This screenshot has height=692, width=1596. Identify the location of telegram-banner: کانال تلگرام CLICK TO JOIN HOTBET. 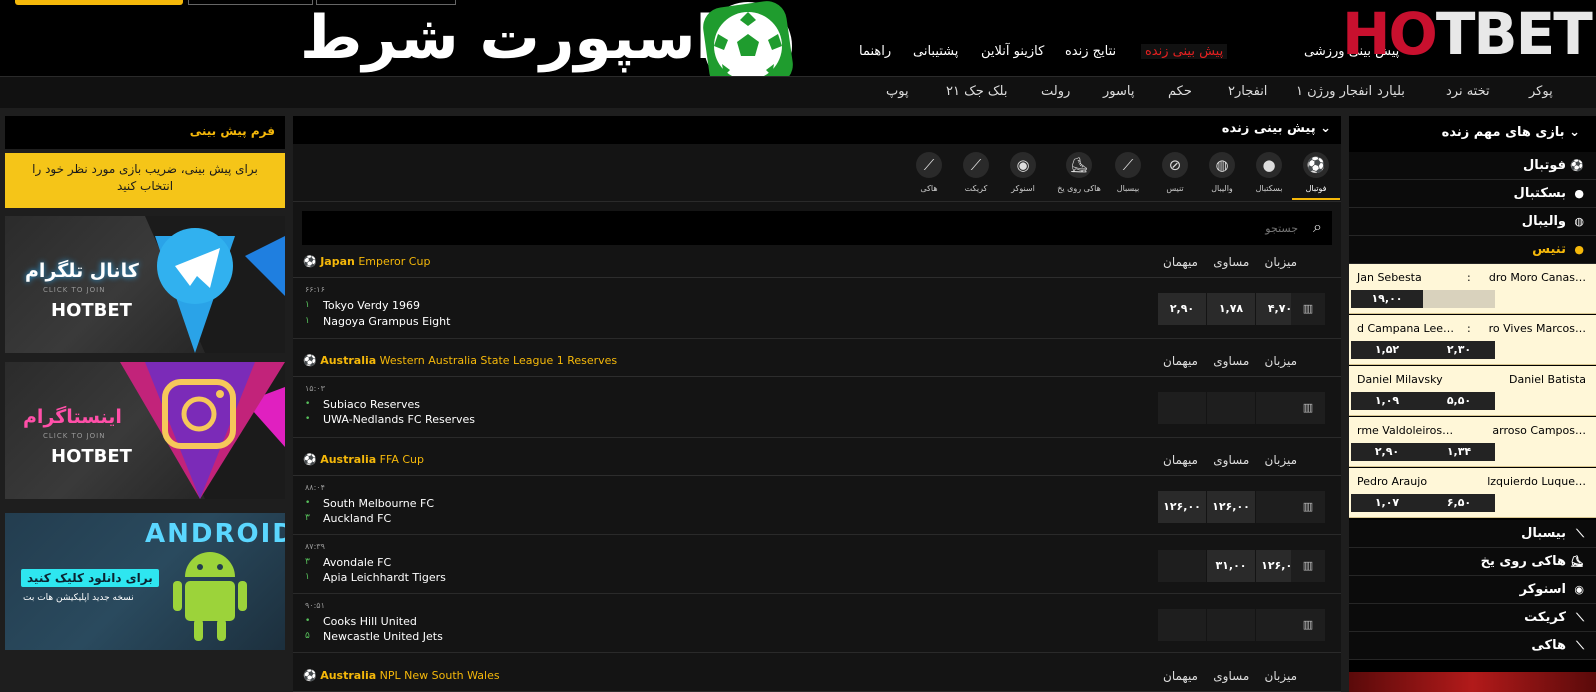
(145, 284).